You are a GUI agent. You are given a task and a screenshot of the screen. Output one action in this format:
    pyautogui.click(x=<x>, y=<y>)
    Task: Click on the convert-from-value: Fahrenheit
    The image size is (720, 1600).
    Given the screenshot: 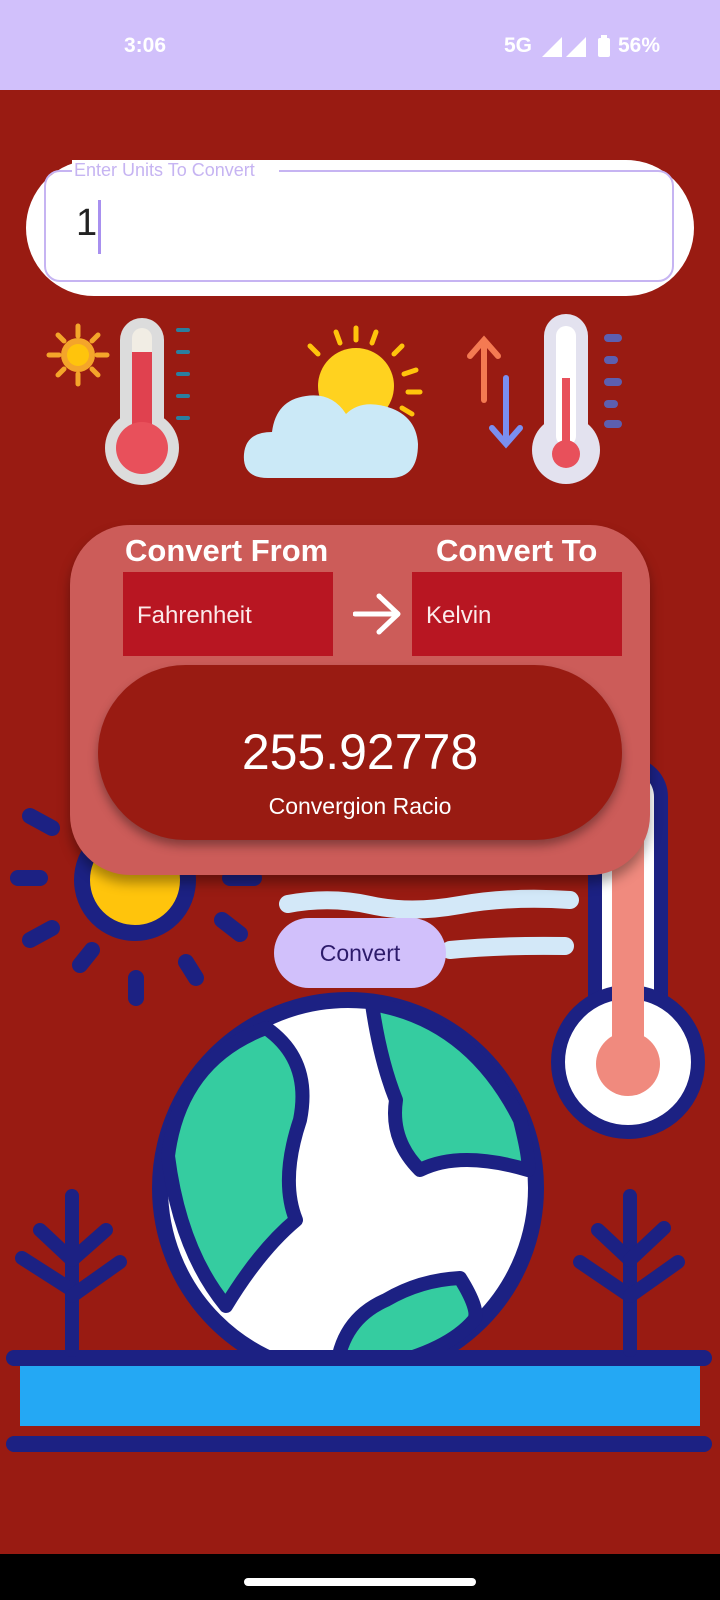 What is the action you would take?
    pyautogui.click(x=194, y=615)
    